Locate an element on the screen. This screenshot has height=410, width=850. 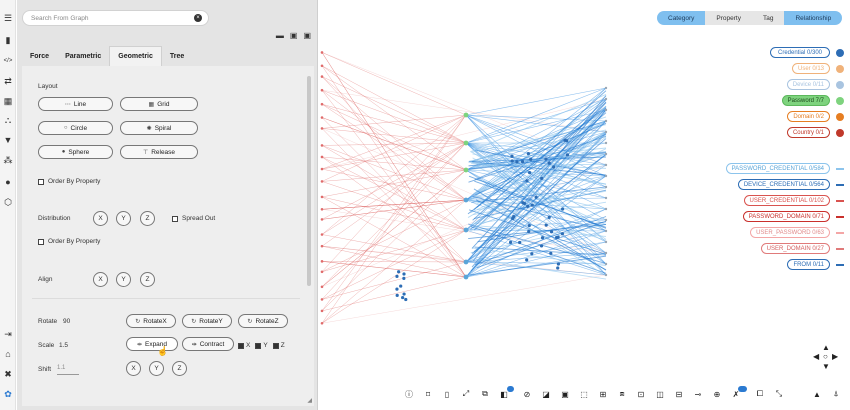
legend-credential: Credential 0/300 is located at coordinates (800, 52).